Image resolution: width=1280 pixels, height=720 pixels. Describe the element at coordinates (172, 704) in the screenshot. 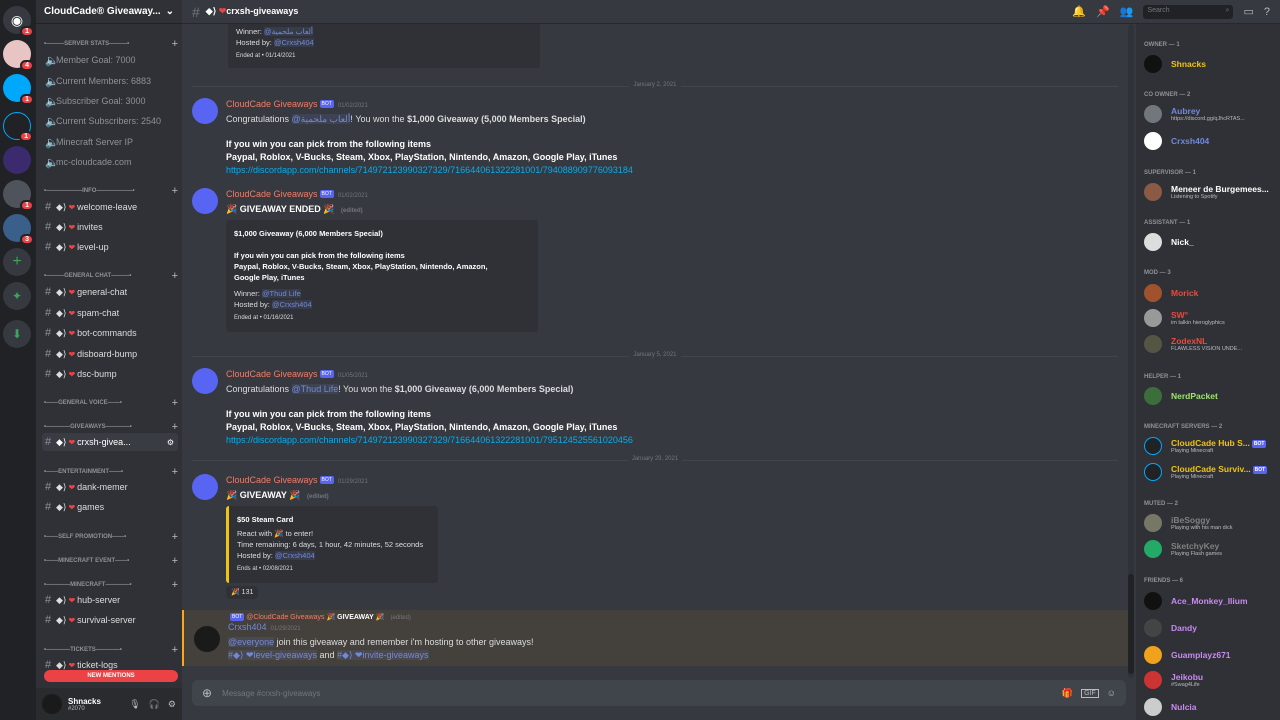

I see `settings-icon: ⚙` at that location.